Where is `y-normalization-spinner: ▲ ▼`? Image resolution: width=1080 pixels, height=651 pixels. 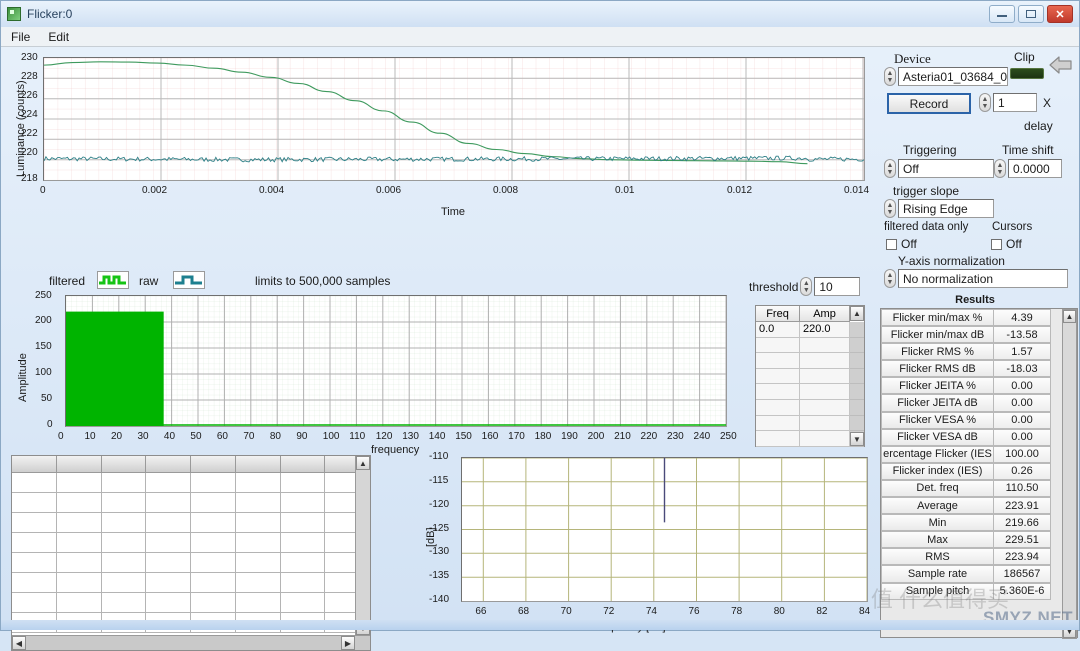
y-normalization-spinner: ▲ ▼ is located at coordinates (890, 278).